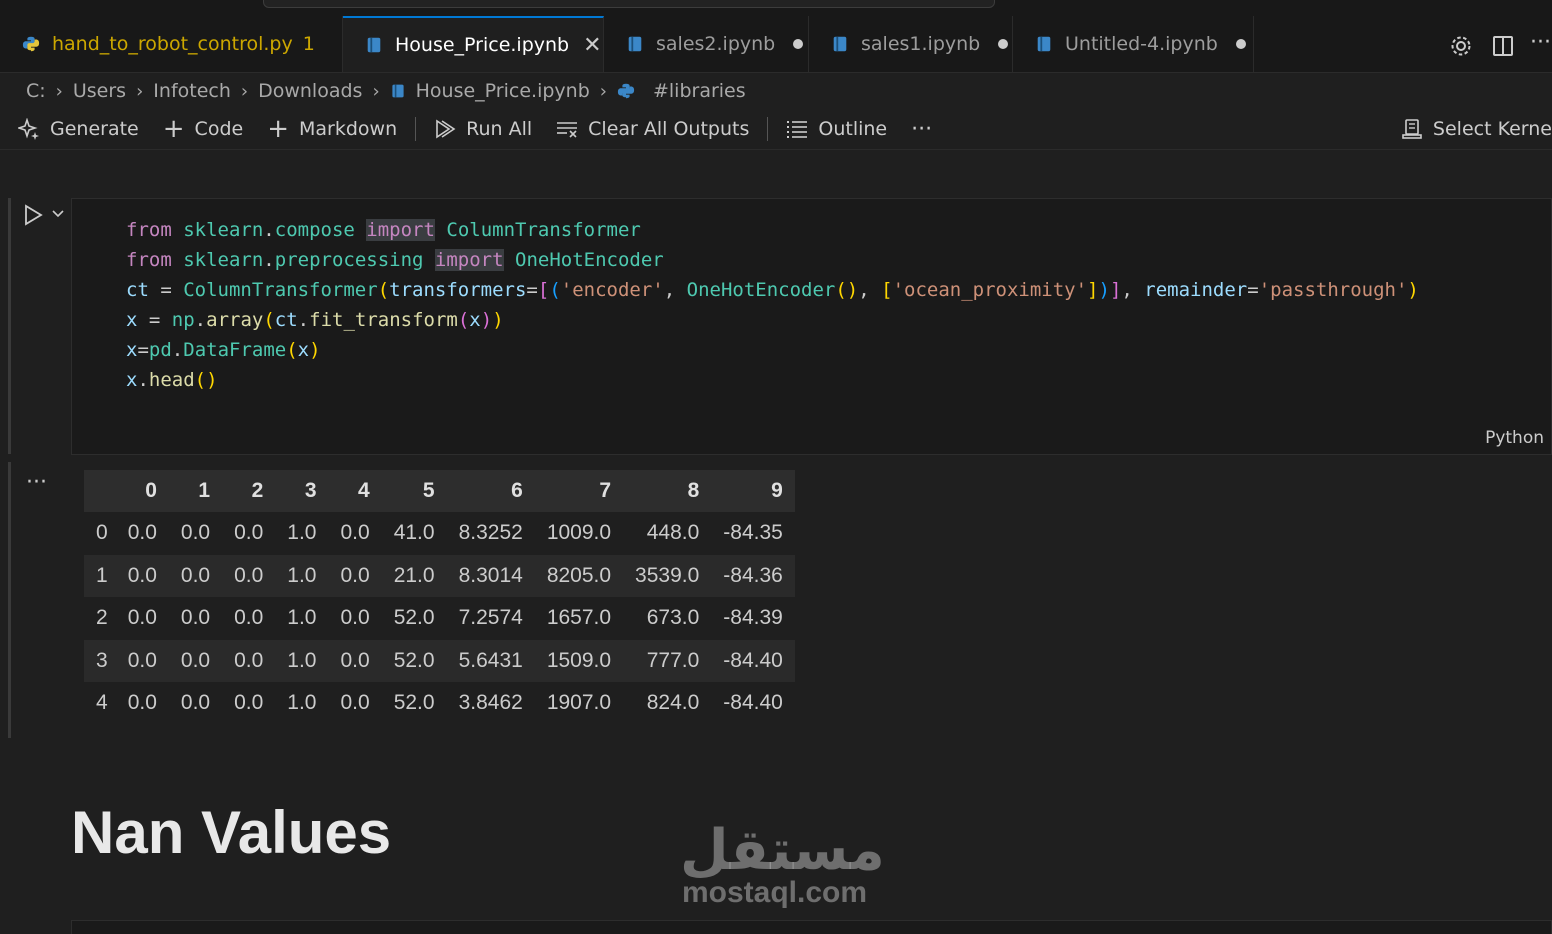 The width and height of the screenshot is (1552, 934). What do you see at coordinates (308, 44) in the screenshot?
I see `problem-count-badge: 1` at bounding box center [308, 44].